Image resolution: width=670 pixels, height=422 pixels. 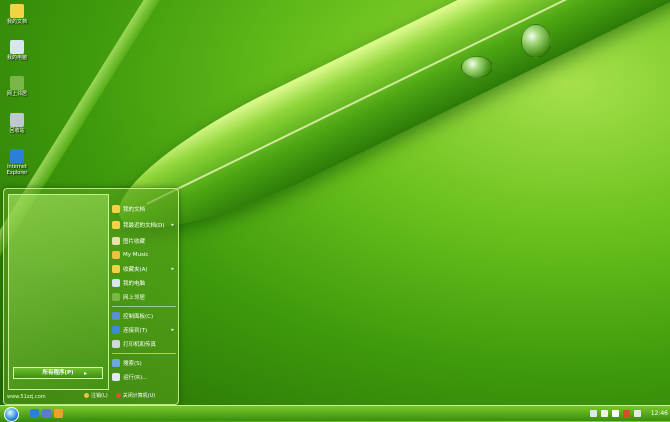 I want to click on menu-item-label: 我最近的文档(D), so click(x=144, y=226).